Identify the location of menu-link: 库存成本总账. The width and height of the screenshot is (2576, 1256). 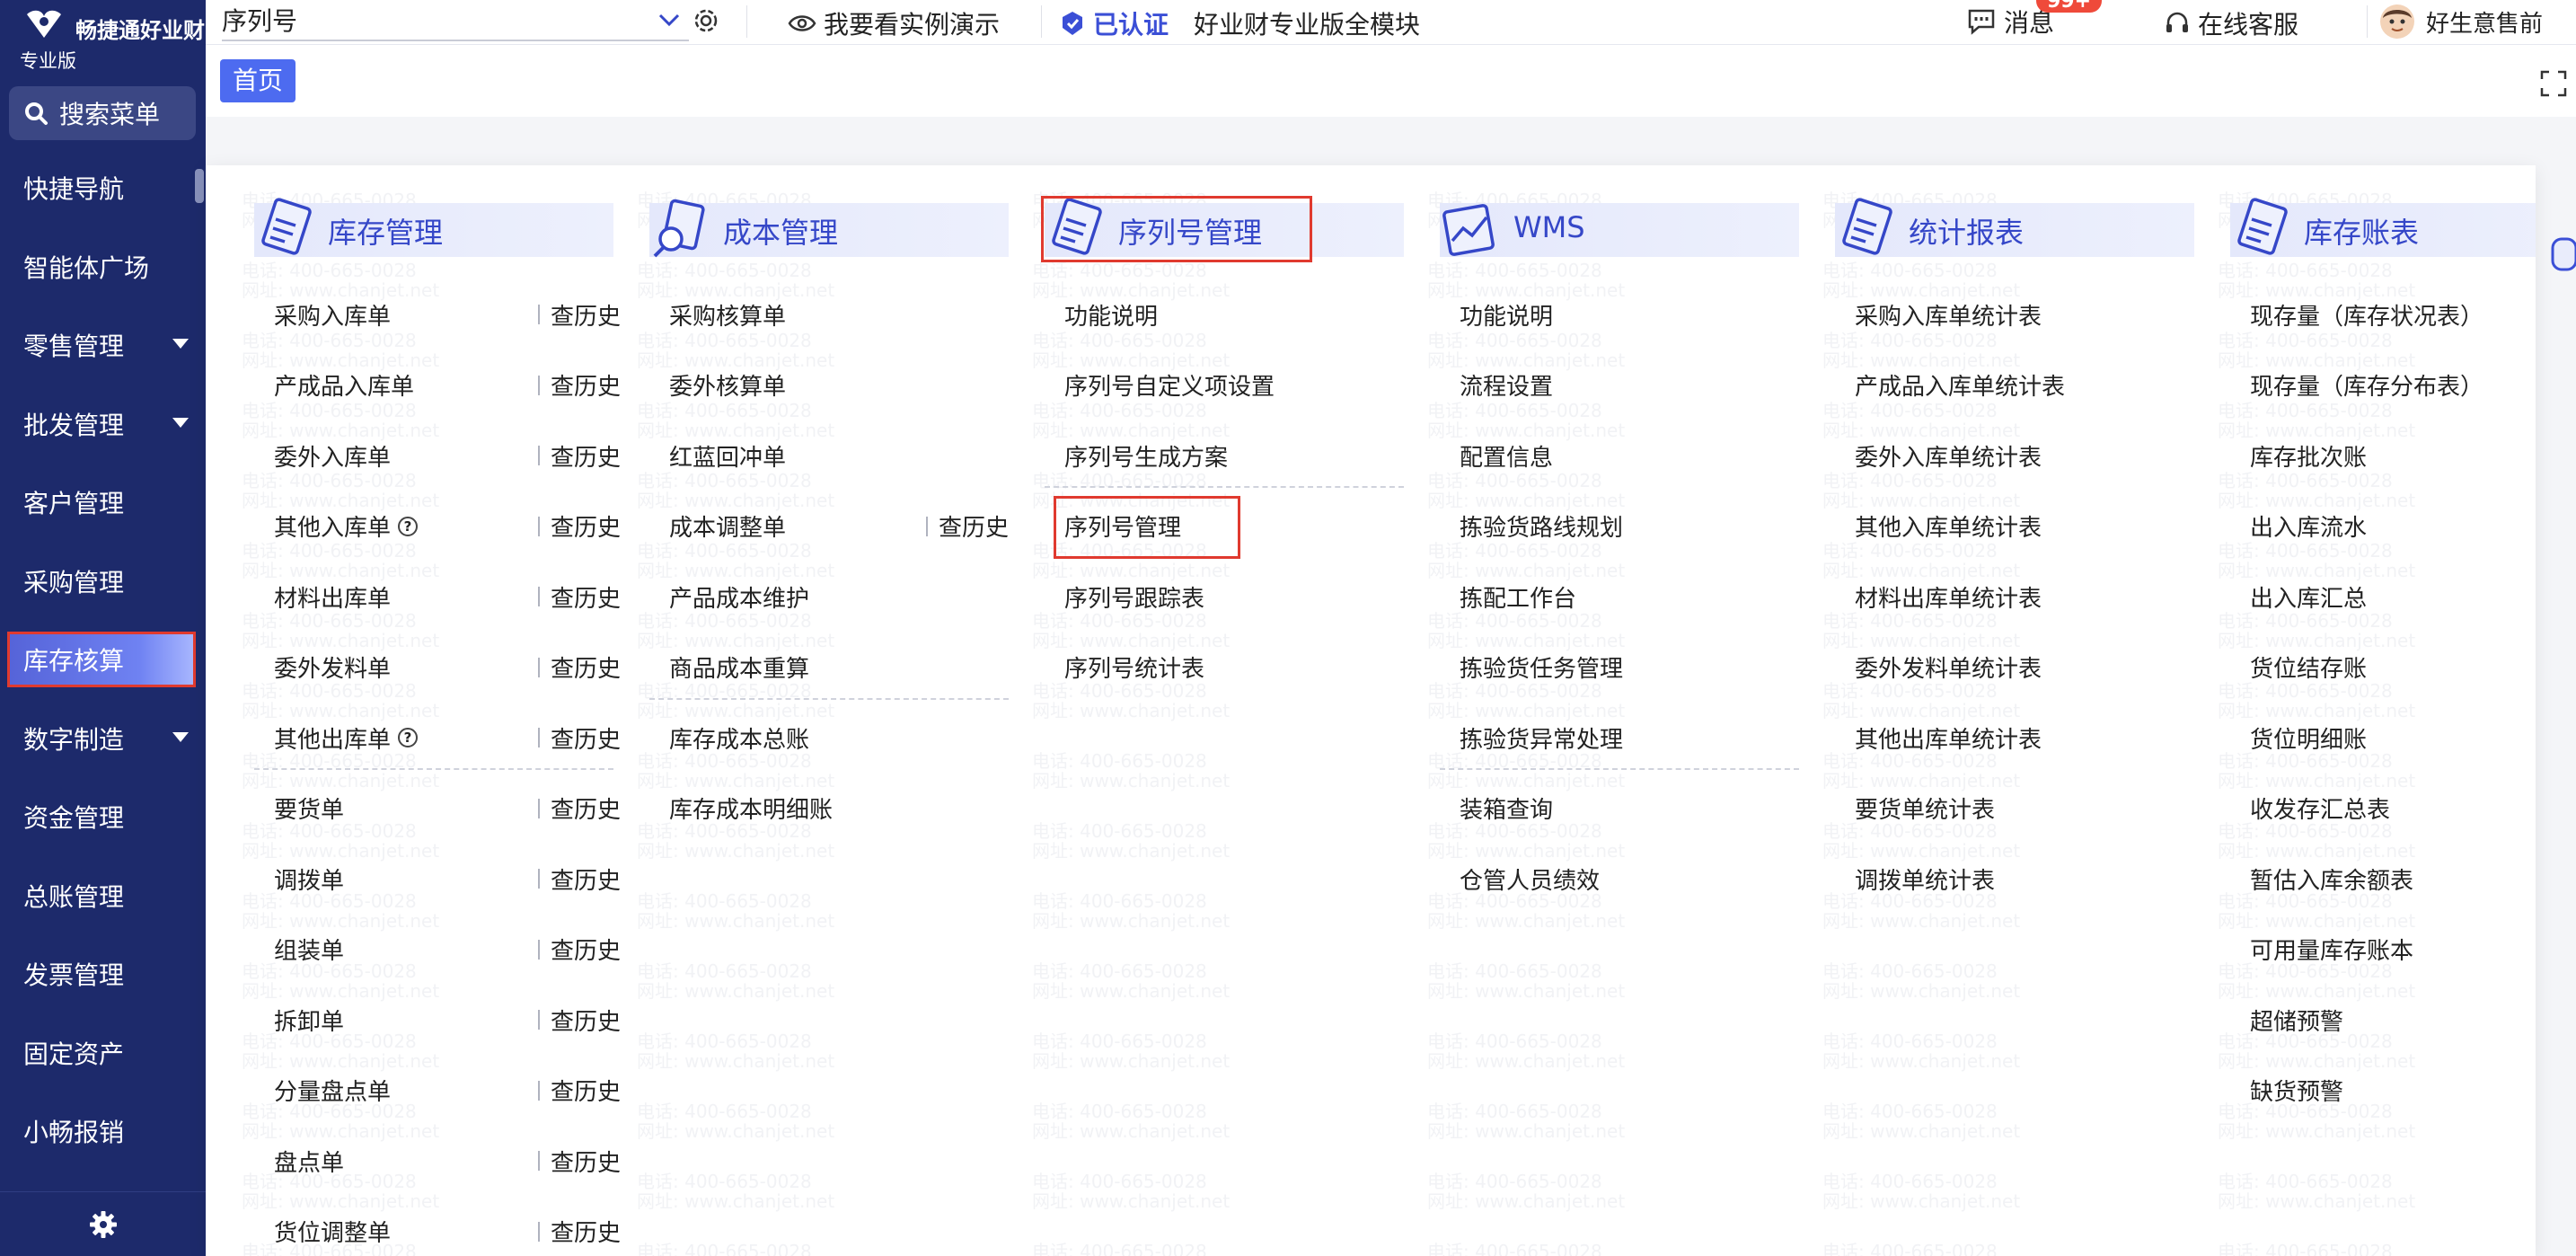
(739, 738).